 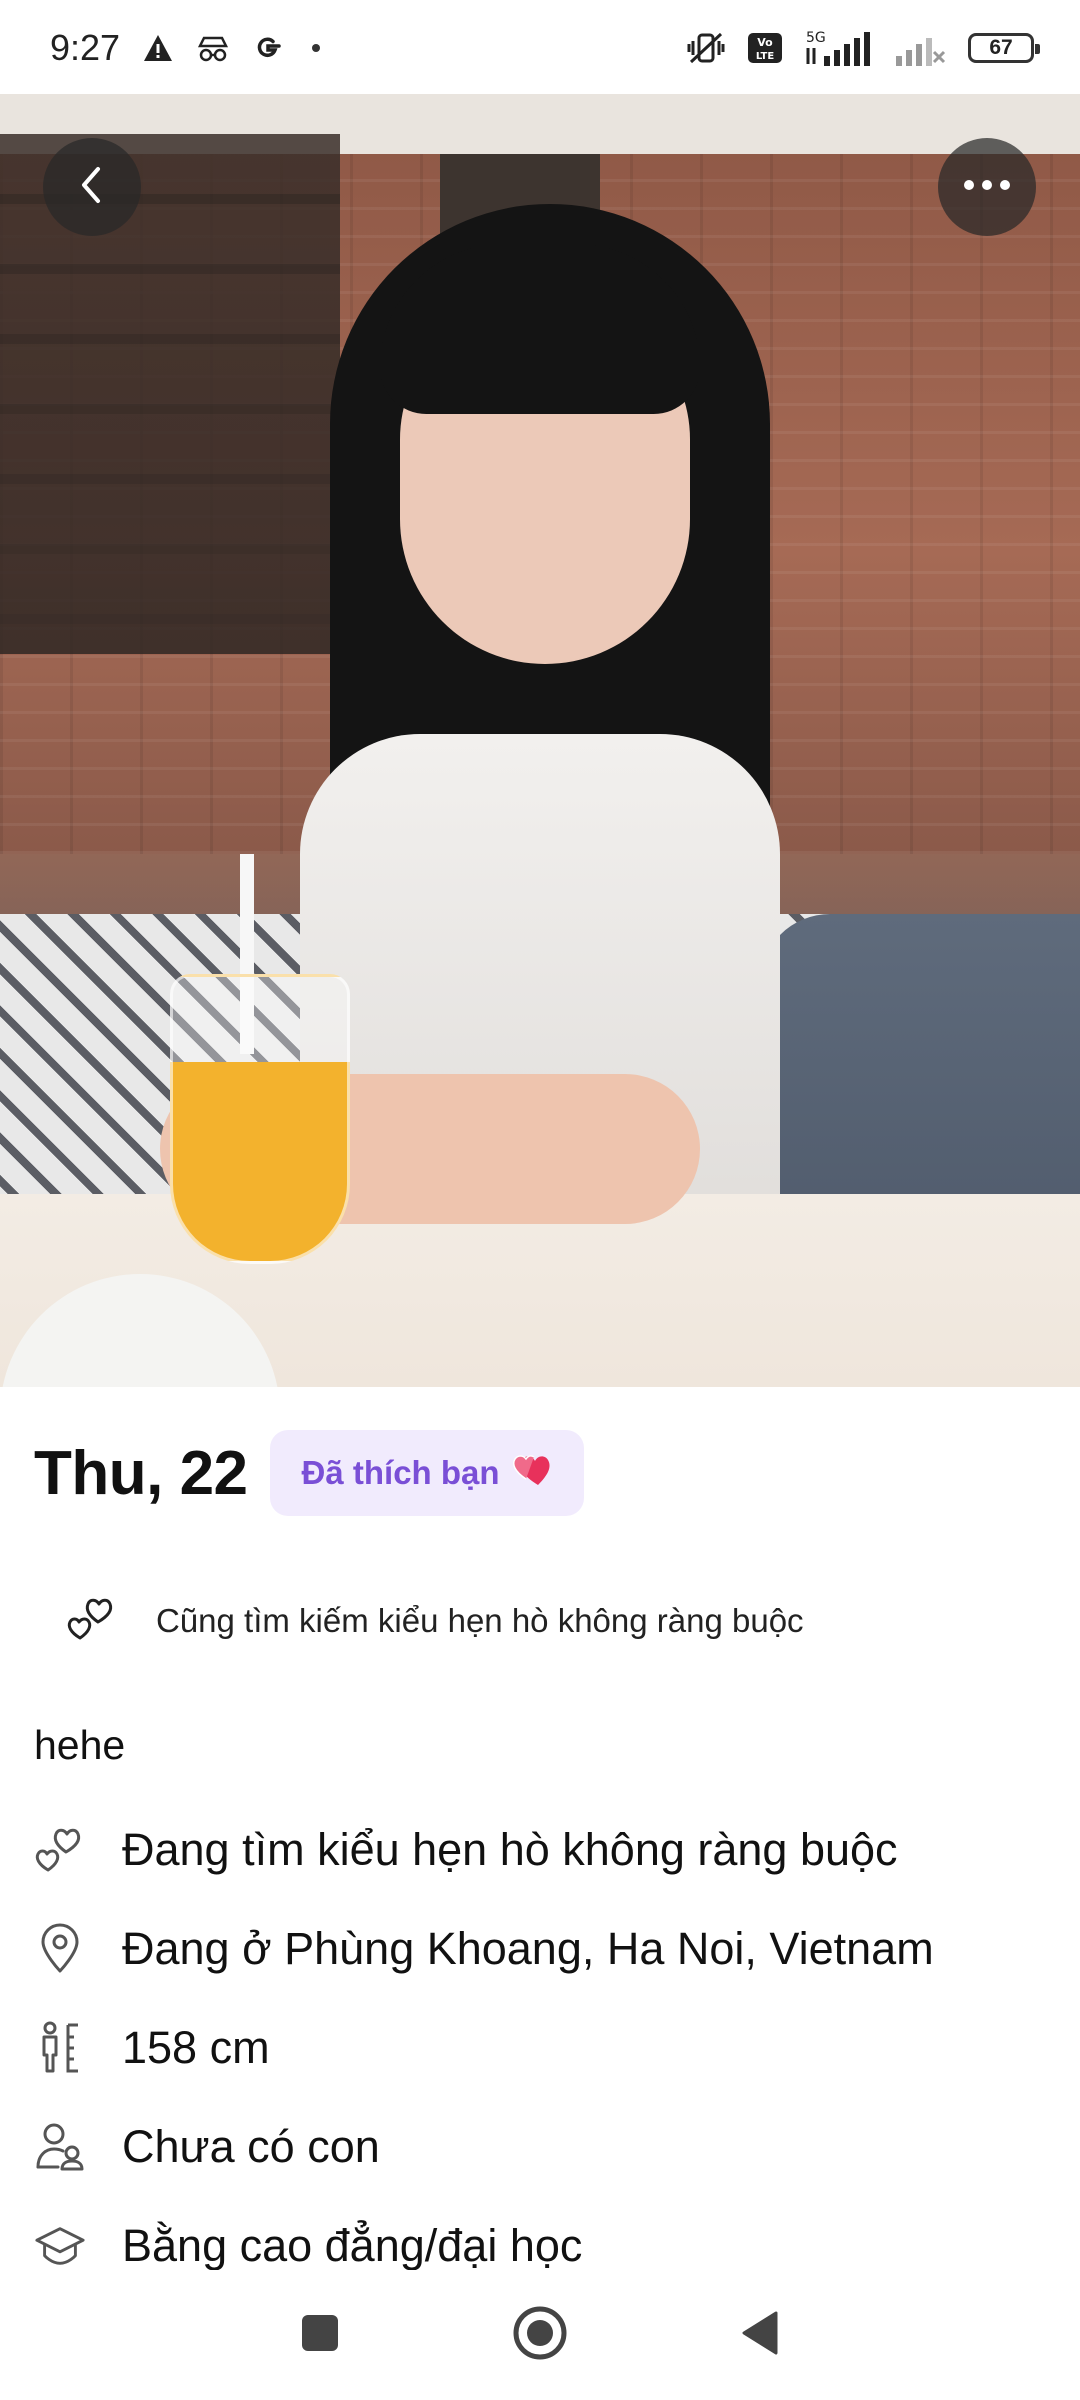 What do you see at coordinates (765, 56) in the screenshot?
I see `svg-text: LTE` at bounding box center [765, 56].